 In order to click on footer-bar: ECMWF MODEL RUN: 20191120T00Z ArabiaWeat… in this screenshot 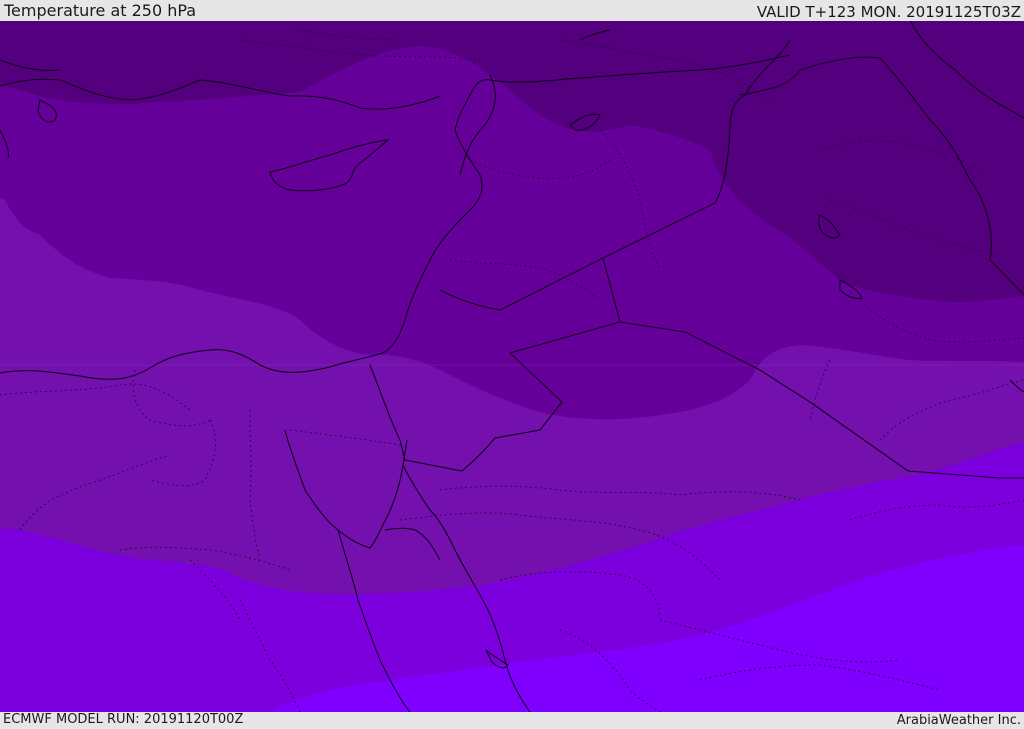, I will do `click(512, 720)`.